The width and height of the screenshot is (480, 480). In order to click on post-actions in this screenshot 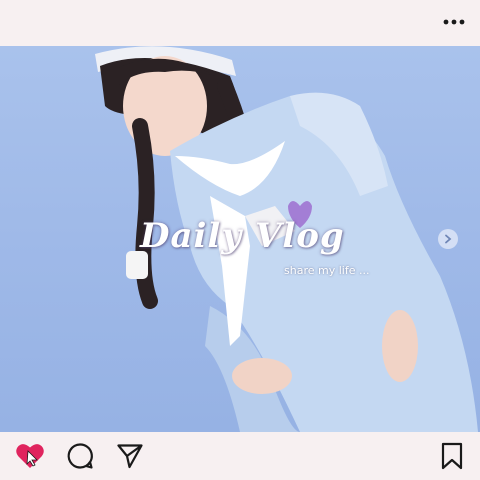, I will do `click(240, 456)`.